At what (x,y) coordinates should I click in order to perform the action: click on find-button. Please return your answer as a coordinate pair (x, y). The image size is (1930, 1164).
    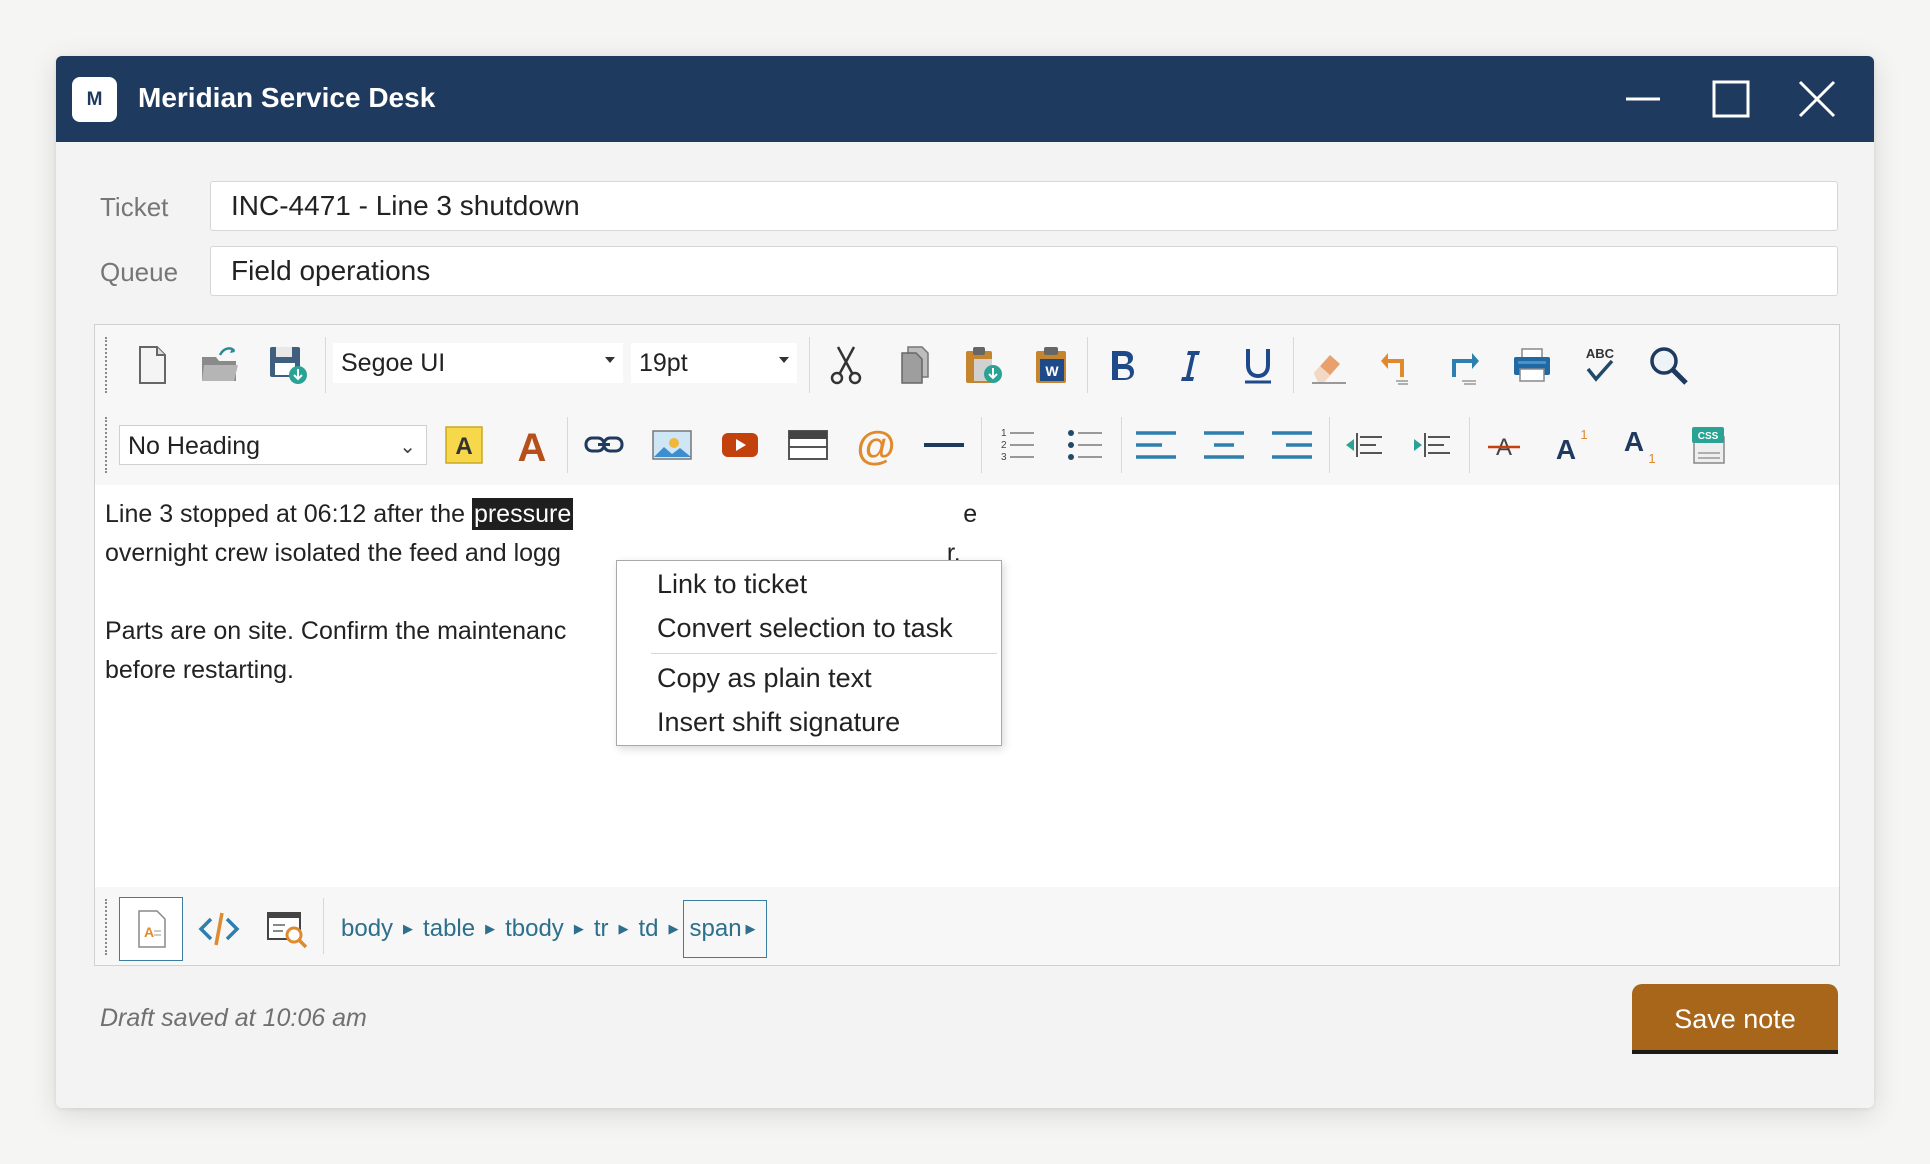
    Looking at the image, I should click on (1668, 365).